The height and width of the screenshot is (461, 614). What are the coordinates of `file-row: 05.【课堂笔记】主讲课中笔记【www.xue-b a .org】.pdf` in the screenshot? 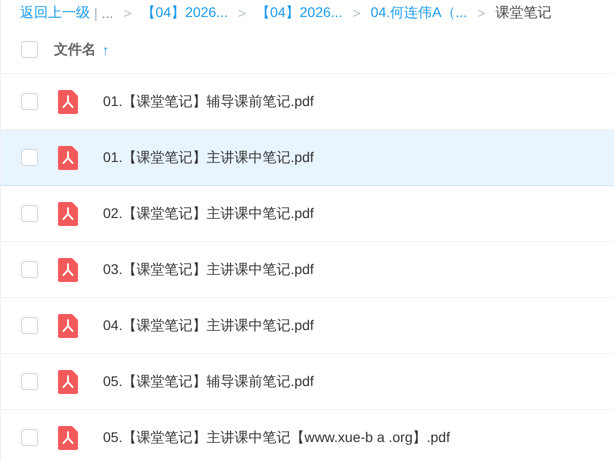 It's located at (307, 435).